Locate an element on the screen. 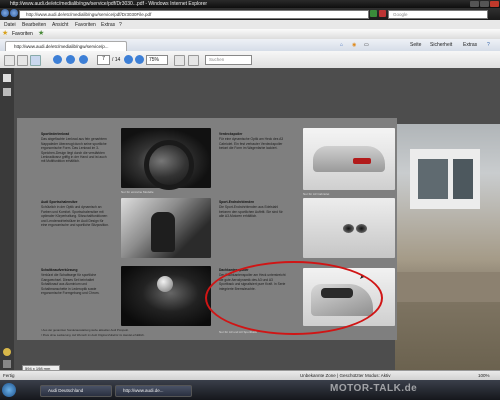 This screenshot has height=400, width=500. tools-page: Seite is located at coordinates (415, 45).